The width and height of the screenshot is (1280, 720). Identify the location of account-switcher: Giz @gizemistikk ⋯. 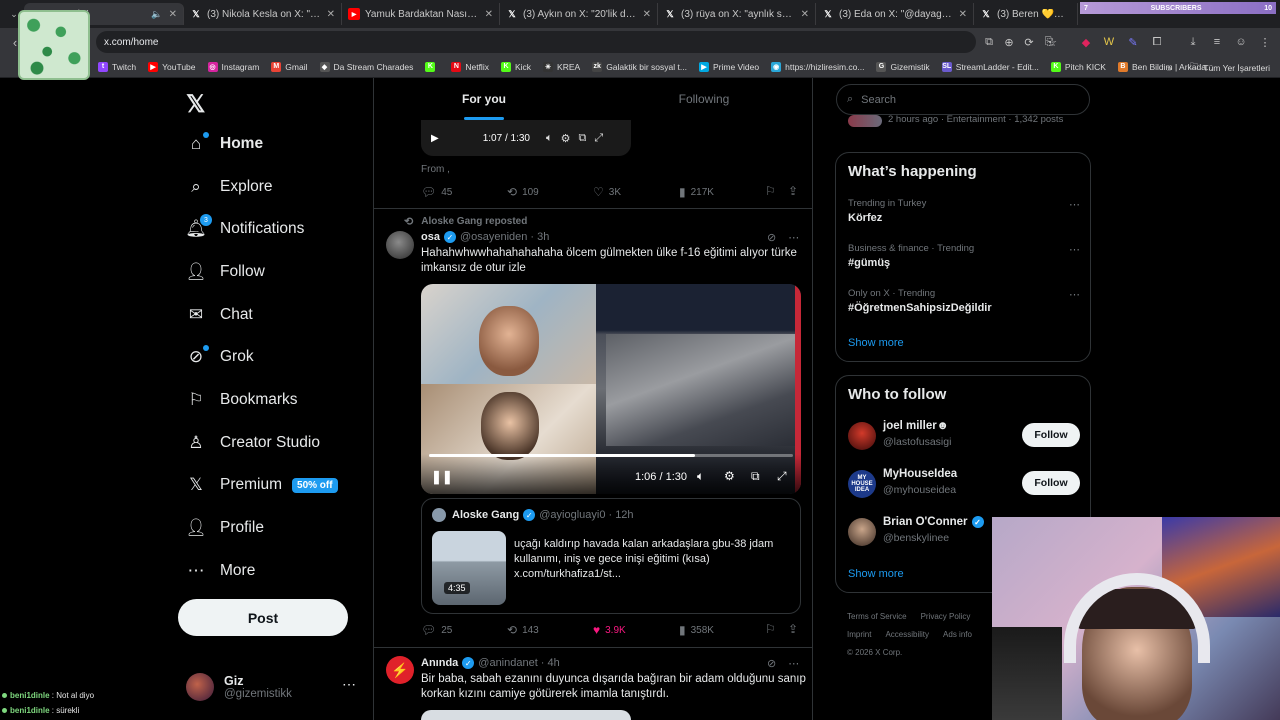
(276, 687).